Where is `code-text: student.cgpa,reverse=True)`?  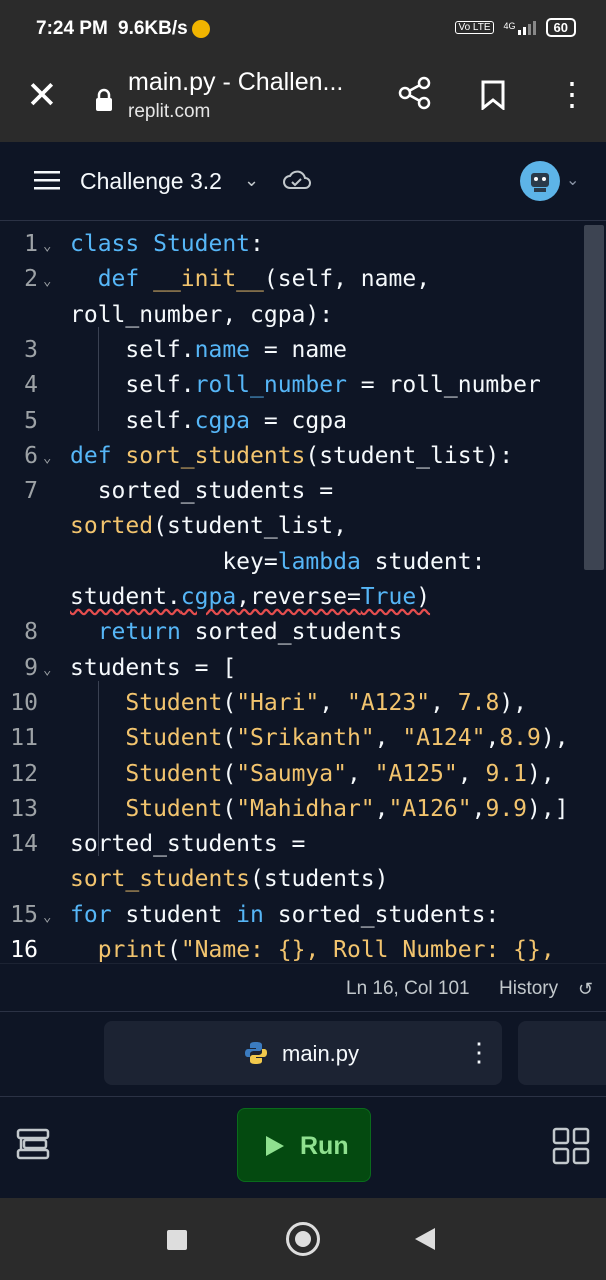 code-text: student.cgpa,reverse=True) is located at coordinates (250, 597).